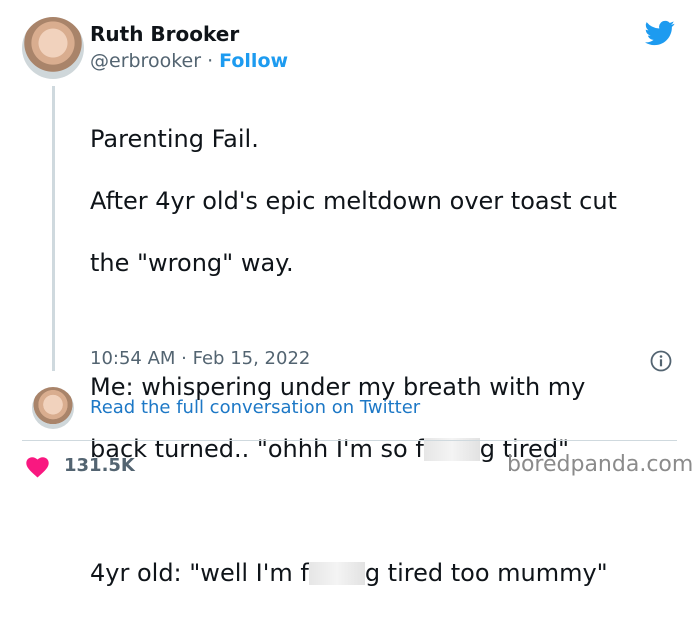  What do you see at coordinates (37, 467) in the screenshot?
I see `heart-icon` at bounding box center [37, 467].